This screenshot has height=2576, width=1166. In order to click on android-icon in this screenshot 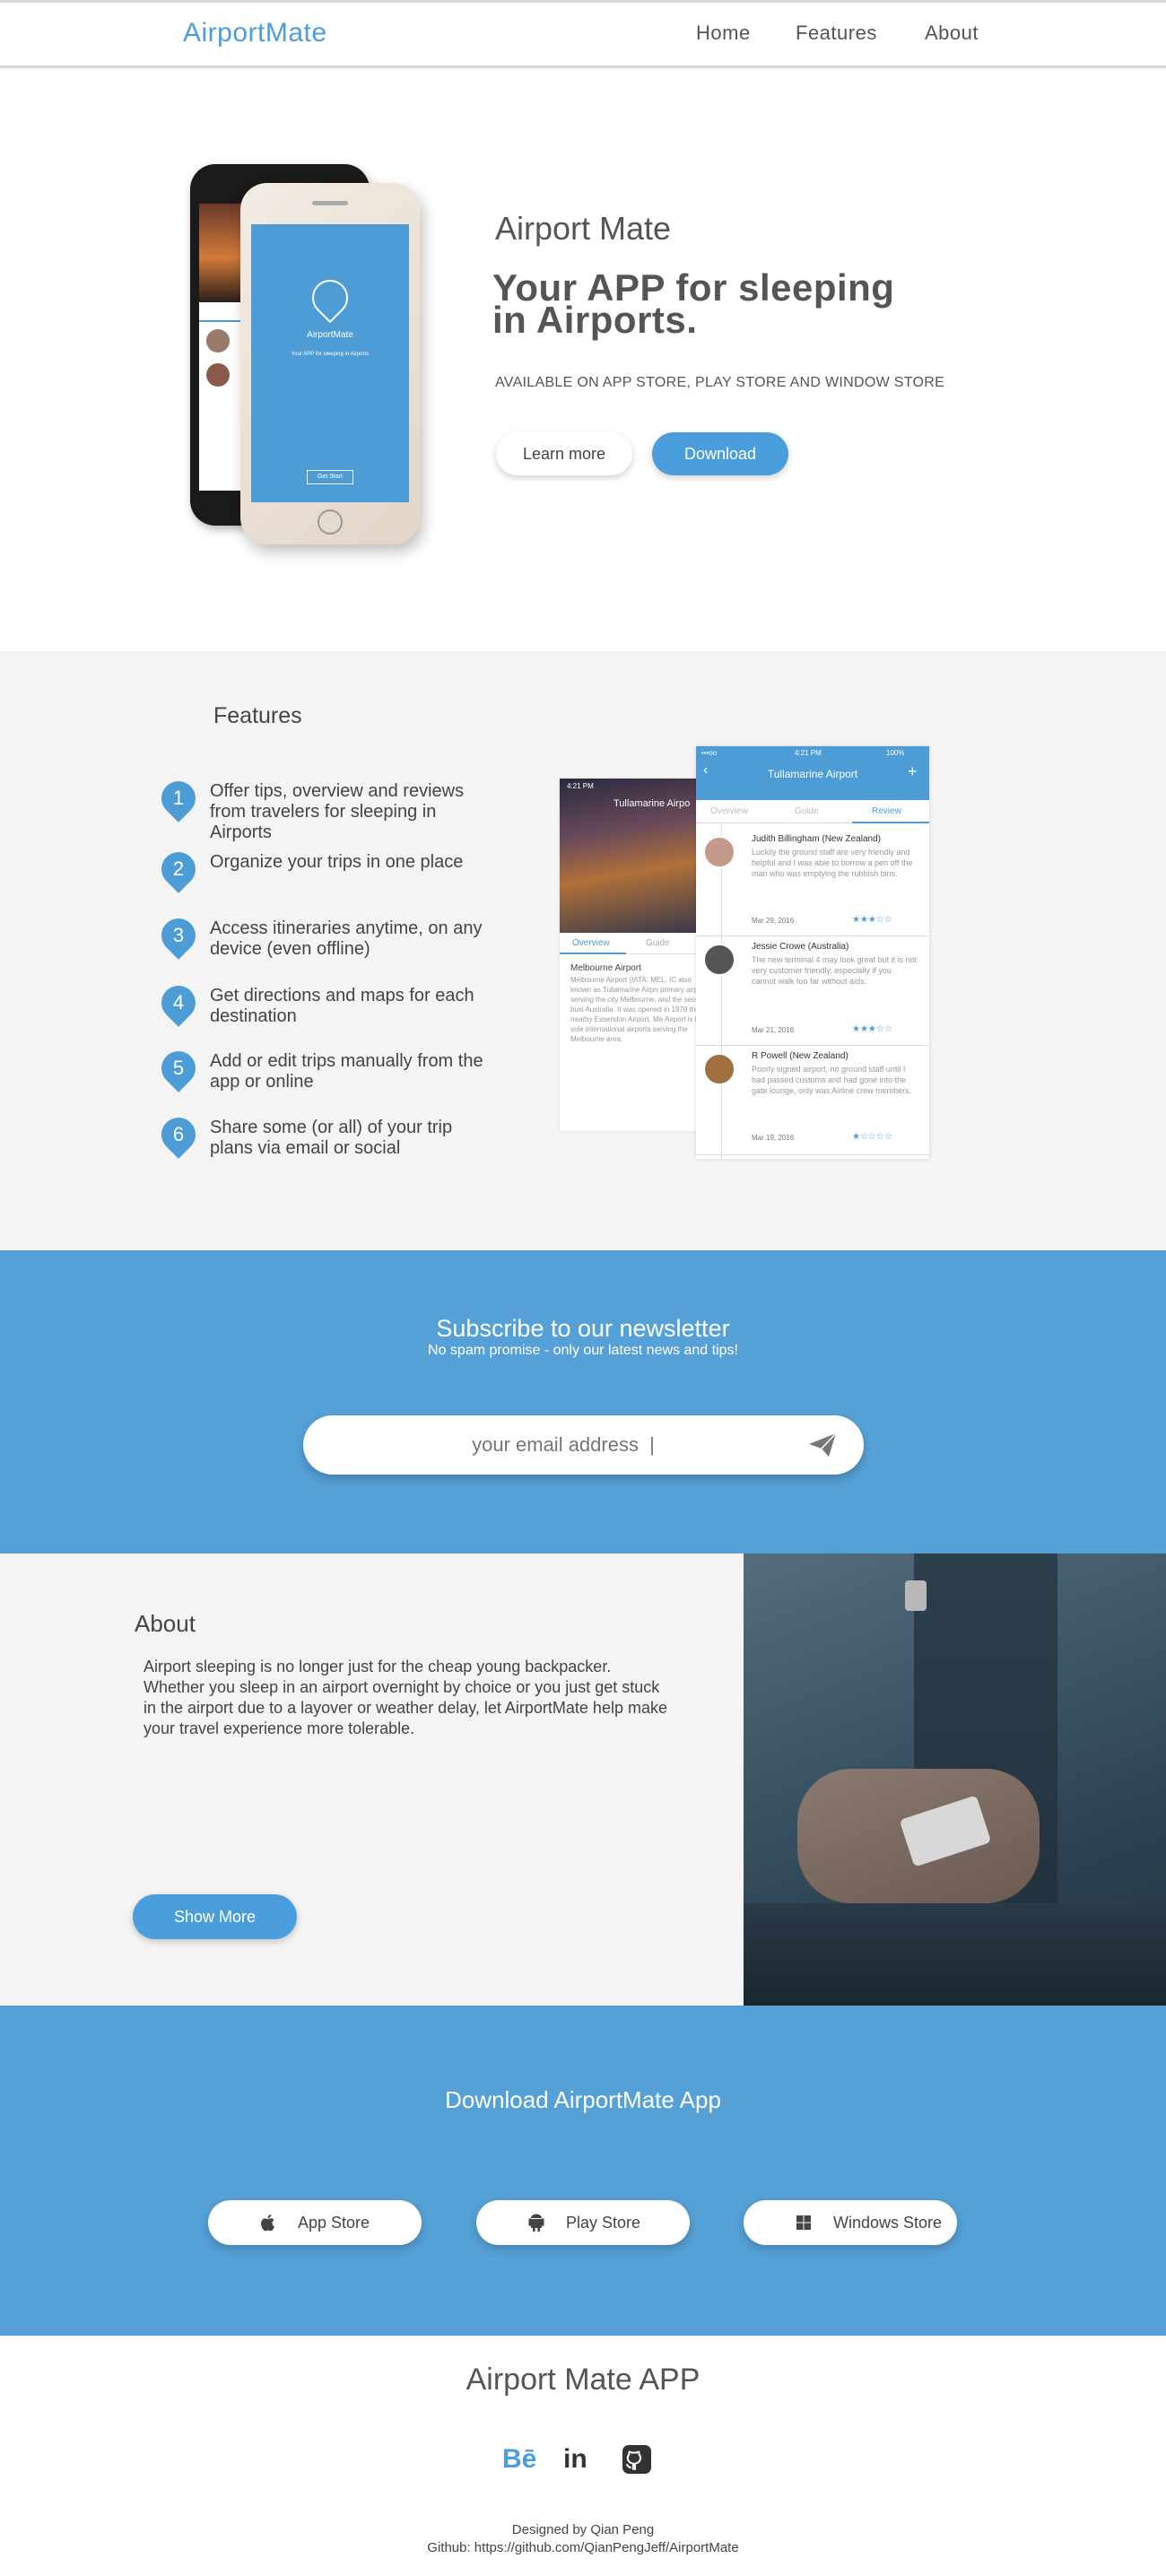, I will do `click(536, 2223)`.